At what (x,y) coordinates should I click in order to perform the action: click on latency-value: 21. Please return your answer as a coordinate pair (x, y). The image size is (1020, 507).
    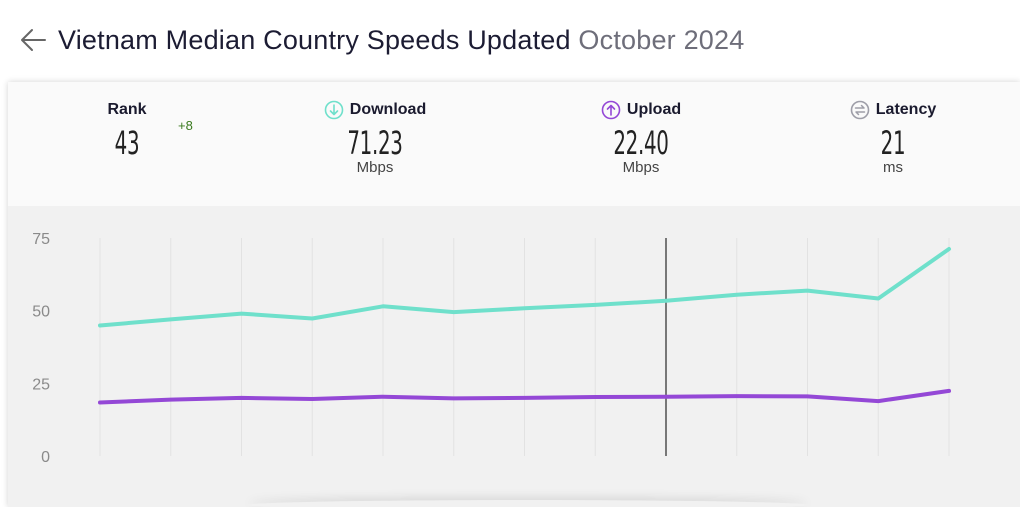
    Looking at the image, I should click on (893, 143).